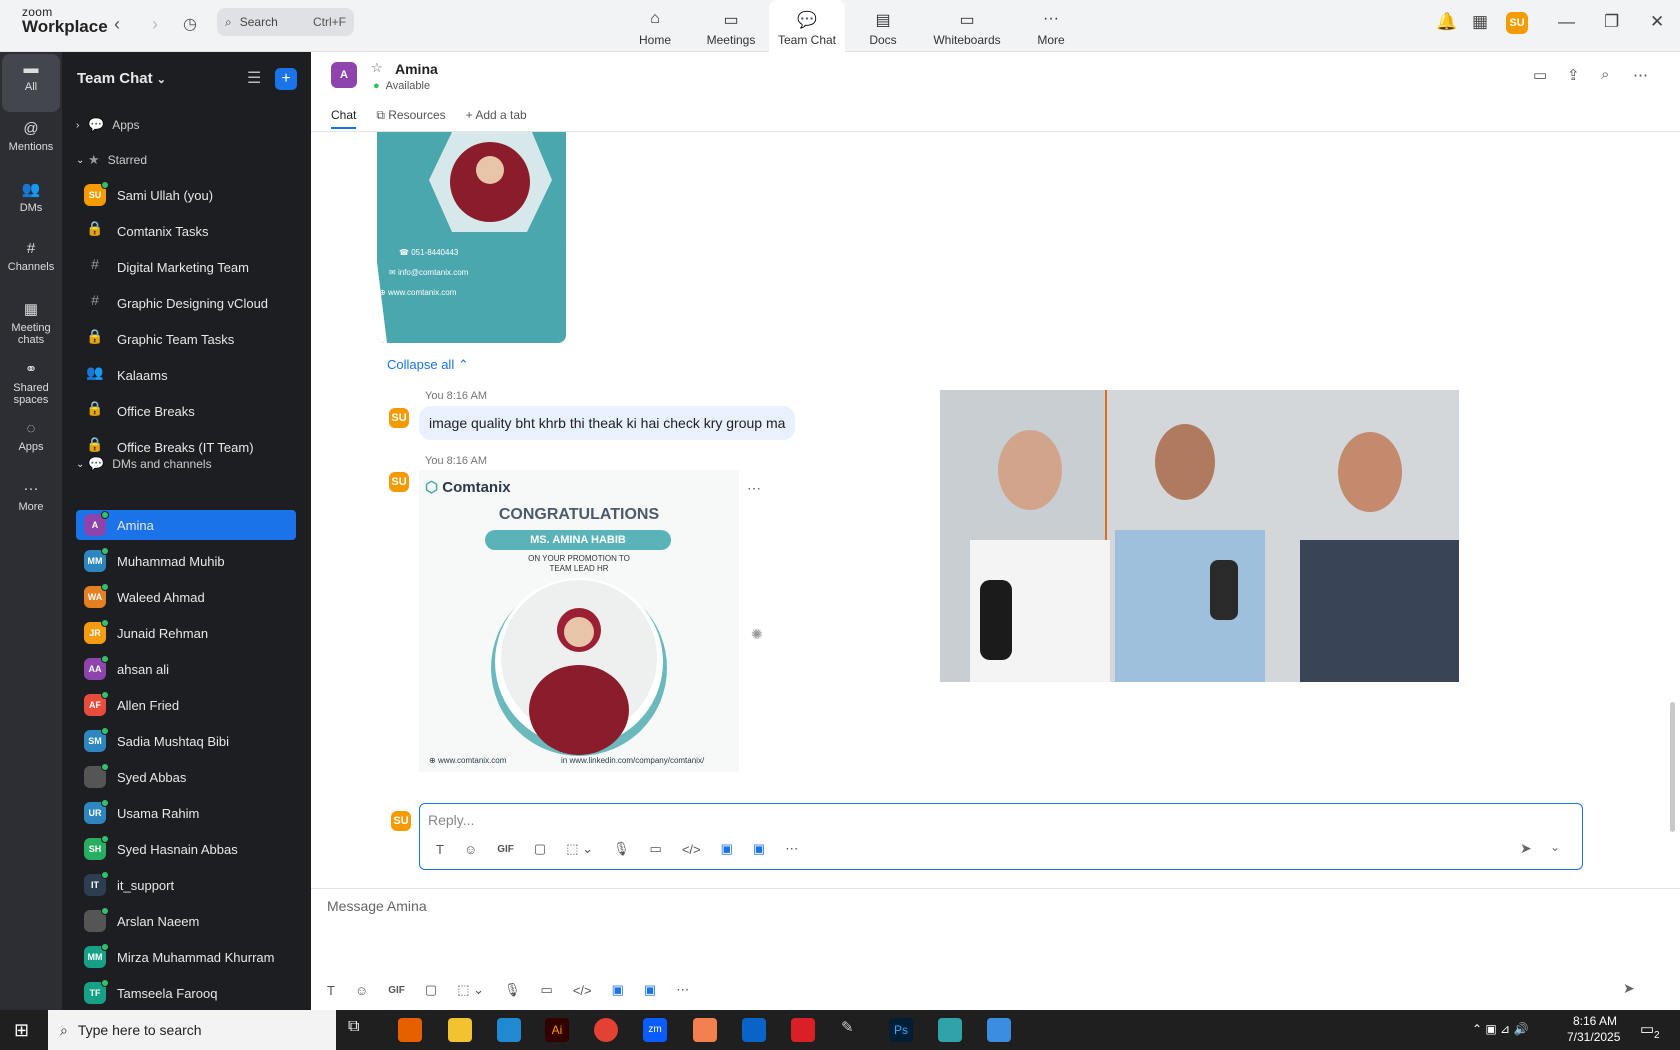 This screenshot has width=1680, height=1050. Describe the element at coordinates (186, 885) in the screenshot. I see `sidebar-item: IT it_support` at that location.